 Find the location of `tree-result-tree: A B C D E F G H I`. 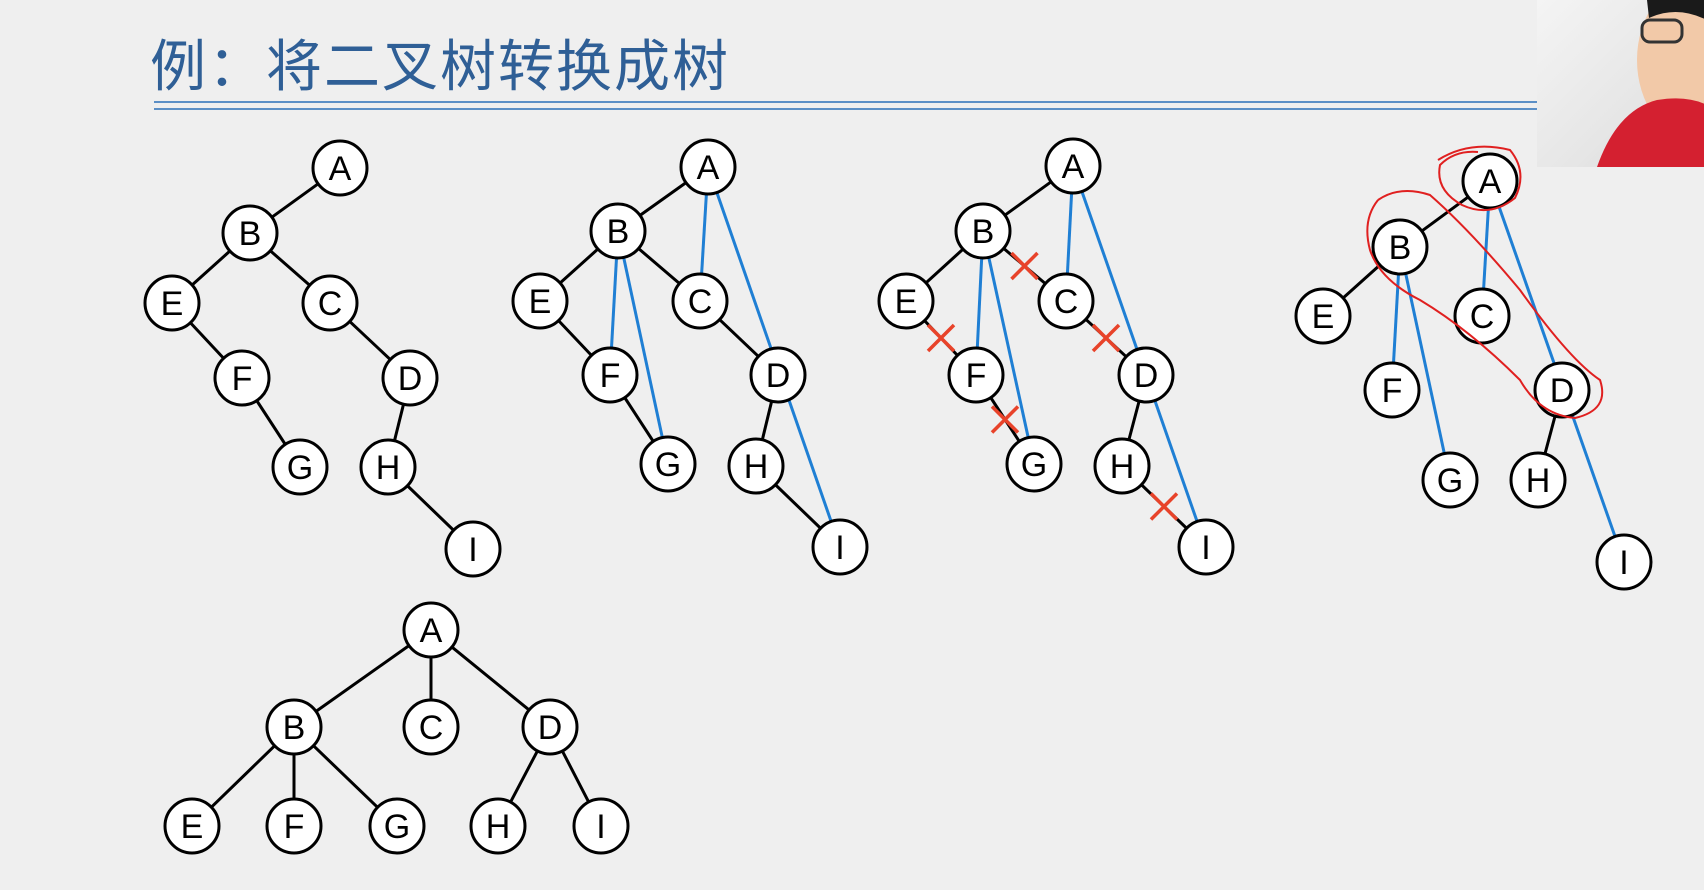

tree-result-tree: A B C D E F G H I is located at coordinates (396, 728).